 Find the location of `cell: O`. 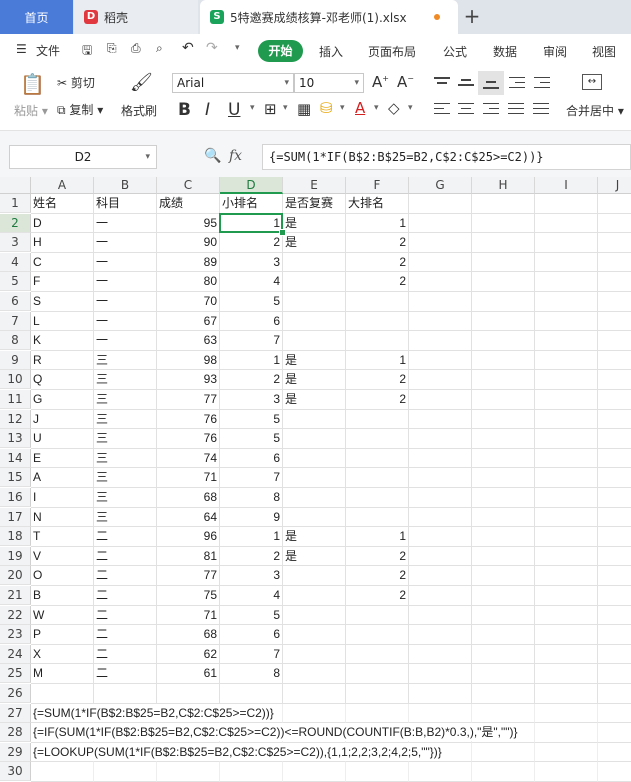

cell: O is located at coordinates (62, 576).